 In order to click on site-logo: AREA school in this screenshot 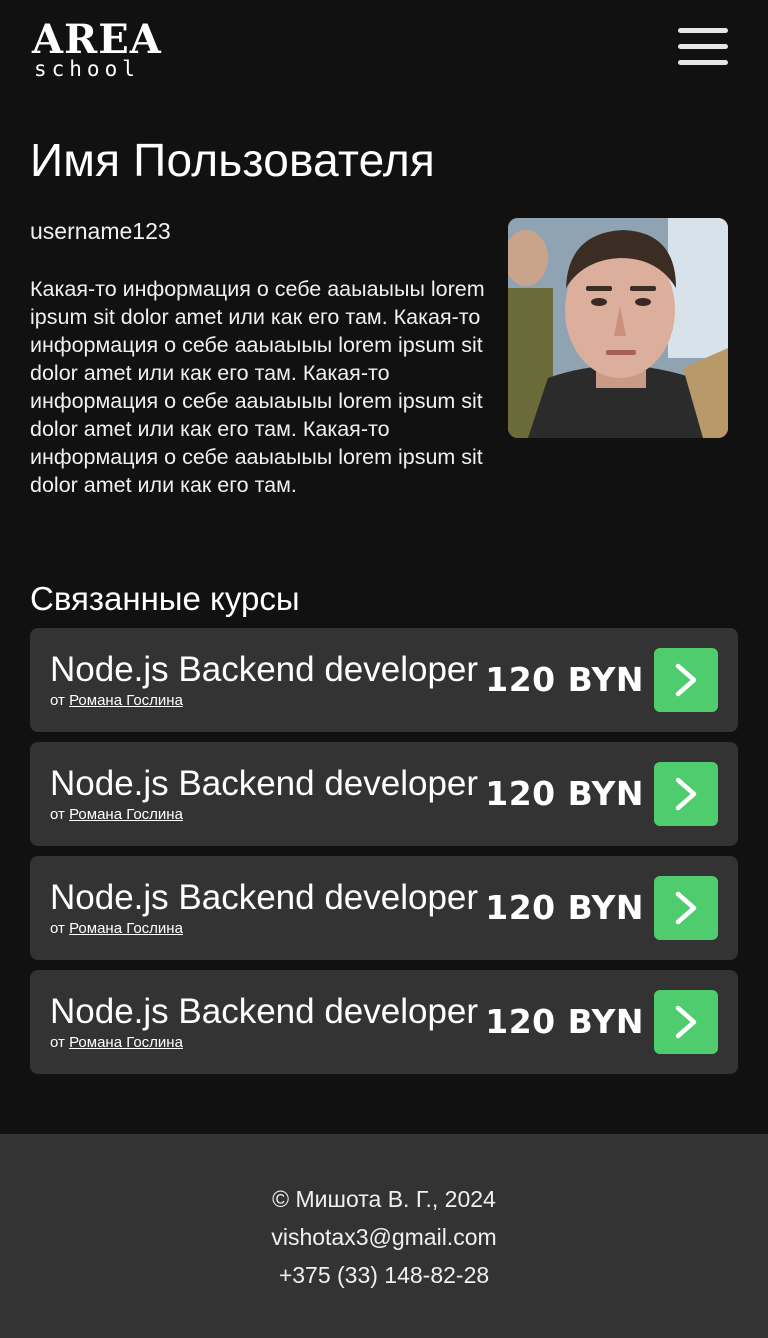, I will do `click(97, 50)`.